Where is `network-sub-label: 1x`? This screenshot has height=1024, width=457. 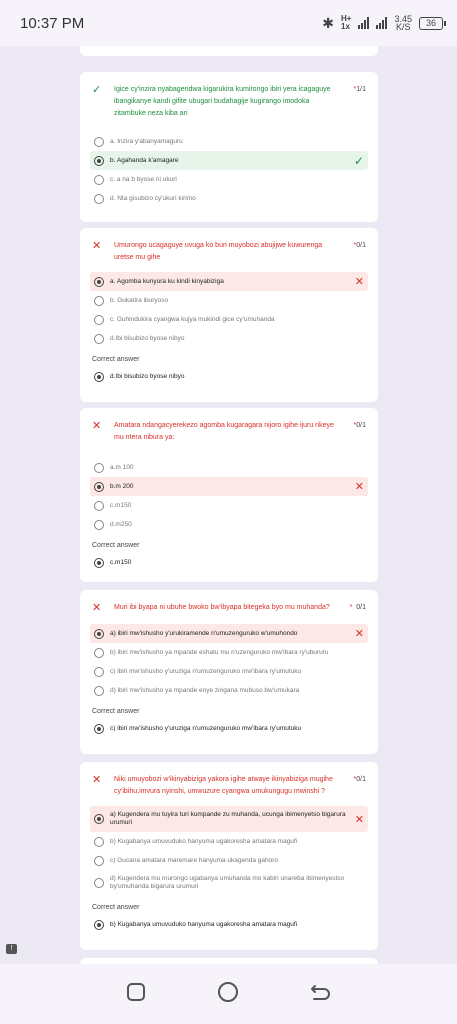
network-sub-label: 1x is located at coordinates (345, 26).